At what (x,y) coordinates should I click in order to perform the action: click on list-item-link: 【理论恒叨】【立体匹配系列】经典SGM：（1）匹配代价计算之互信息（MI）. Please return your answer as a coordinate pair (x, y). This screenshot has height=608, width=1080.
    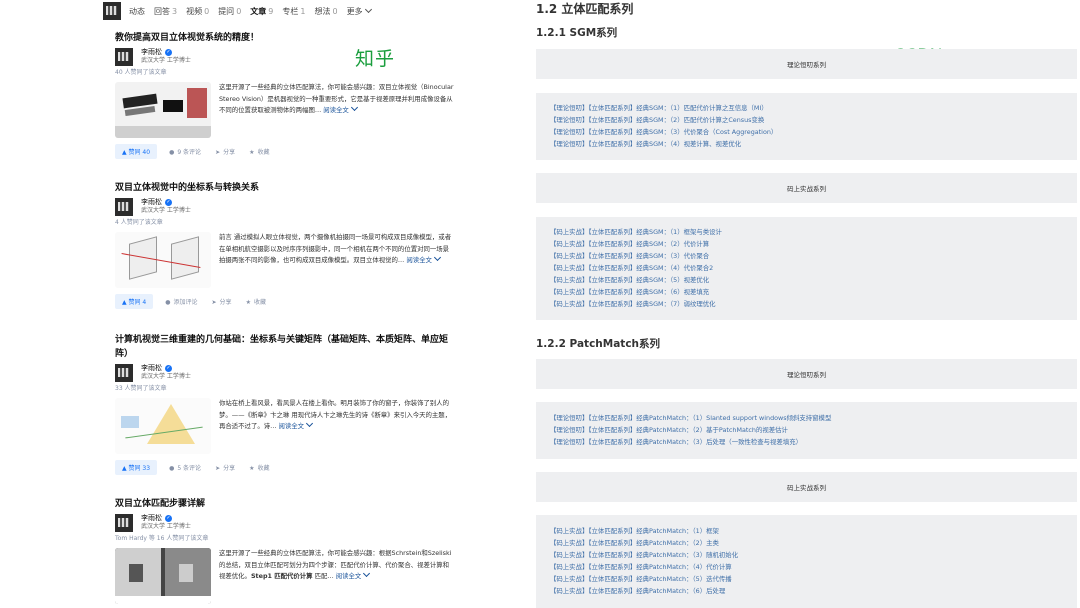
    Looking at the image, I should click on (663, 108).